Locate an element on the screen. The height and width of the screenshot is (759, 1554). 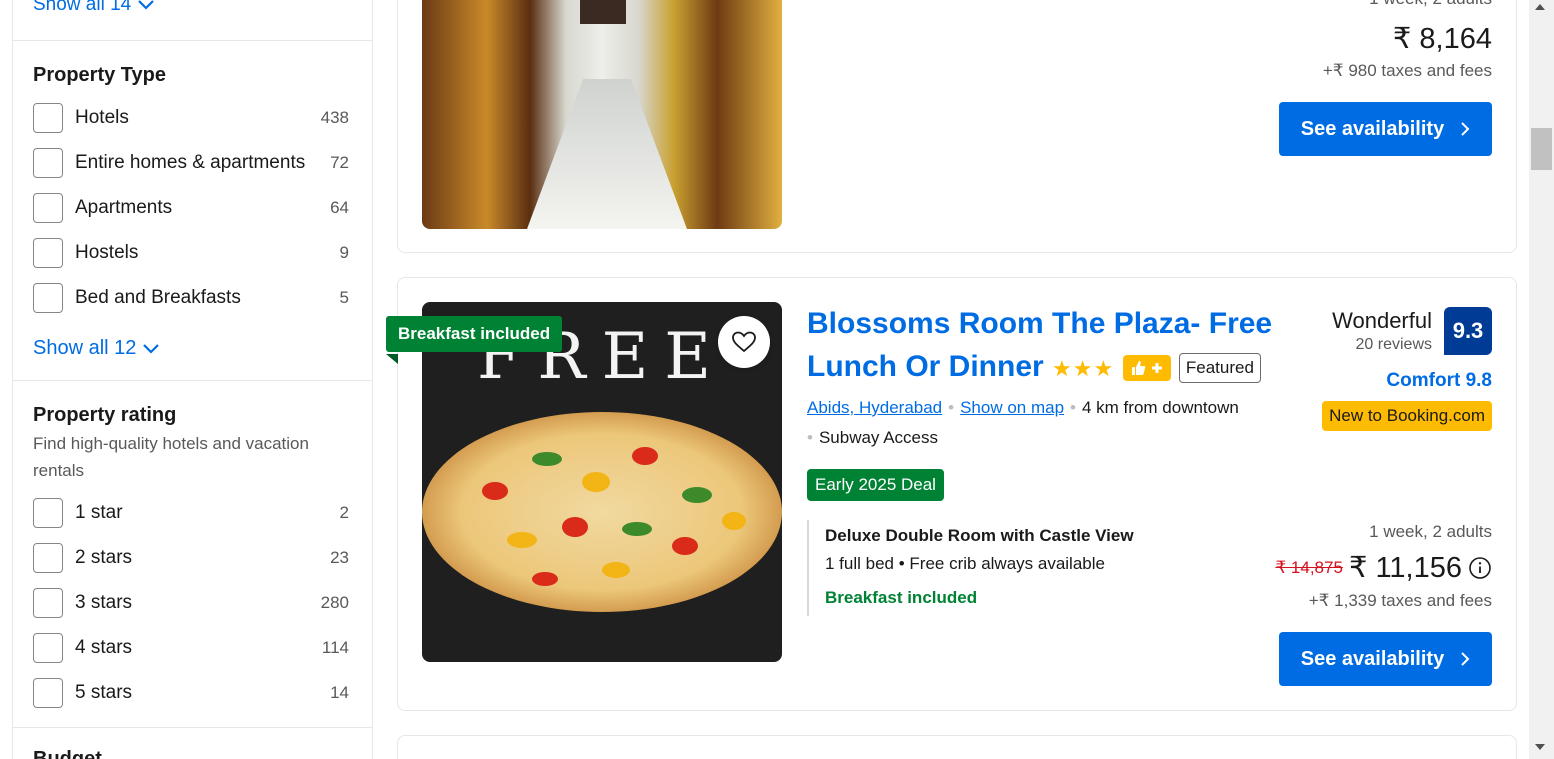
star-rating-icon: ★★★ is located at coordinates (1083, 368).